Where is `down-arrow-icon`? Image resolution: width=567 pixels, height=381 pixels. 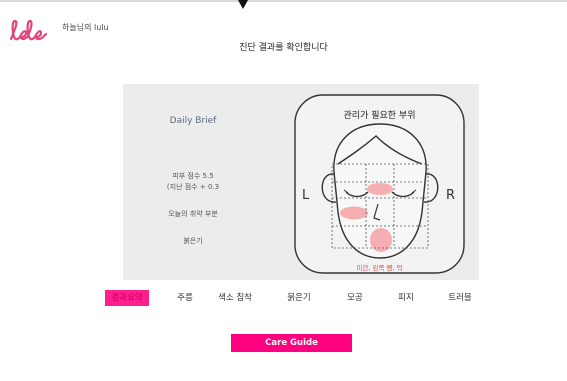 down-arrow-icon is located at coordinates (243, 4).